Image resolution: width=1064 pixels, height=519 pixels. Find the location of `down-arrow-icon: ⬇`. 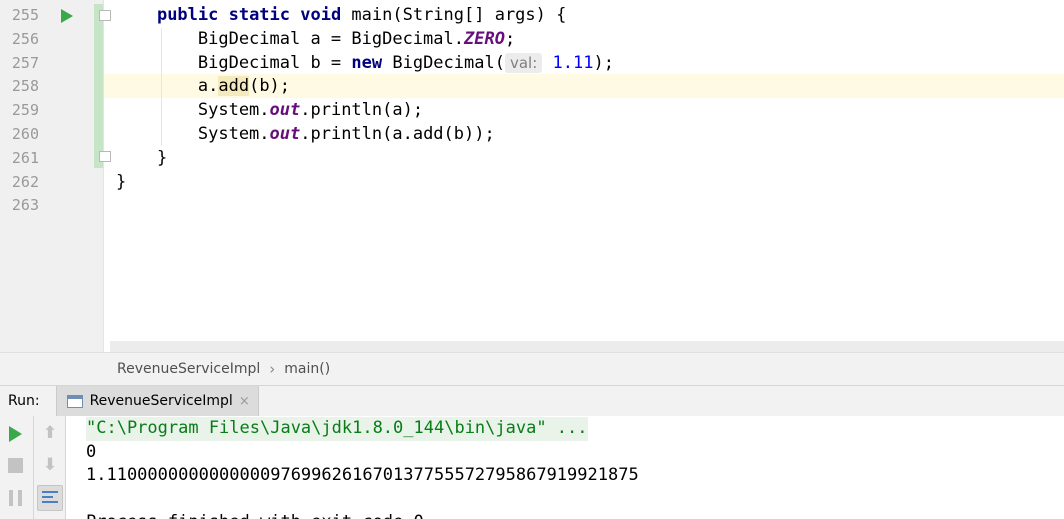

down-arrow-icon: ⬇ is located at coordinates (50, 465).